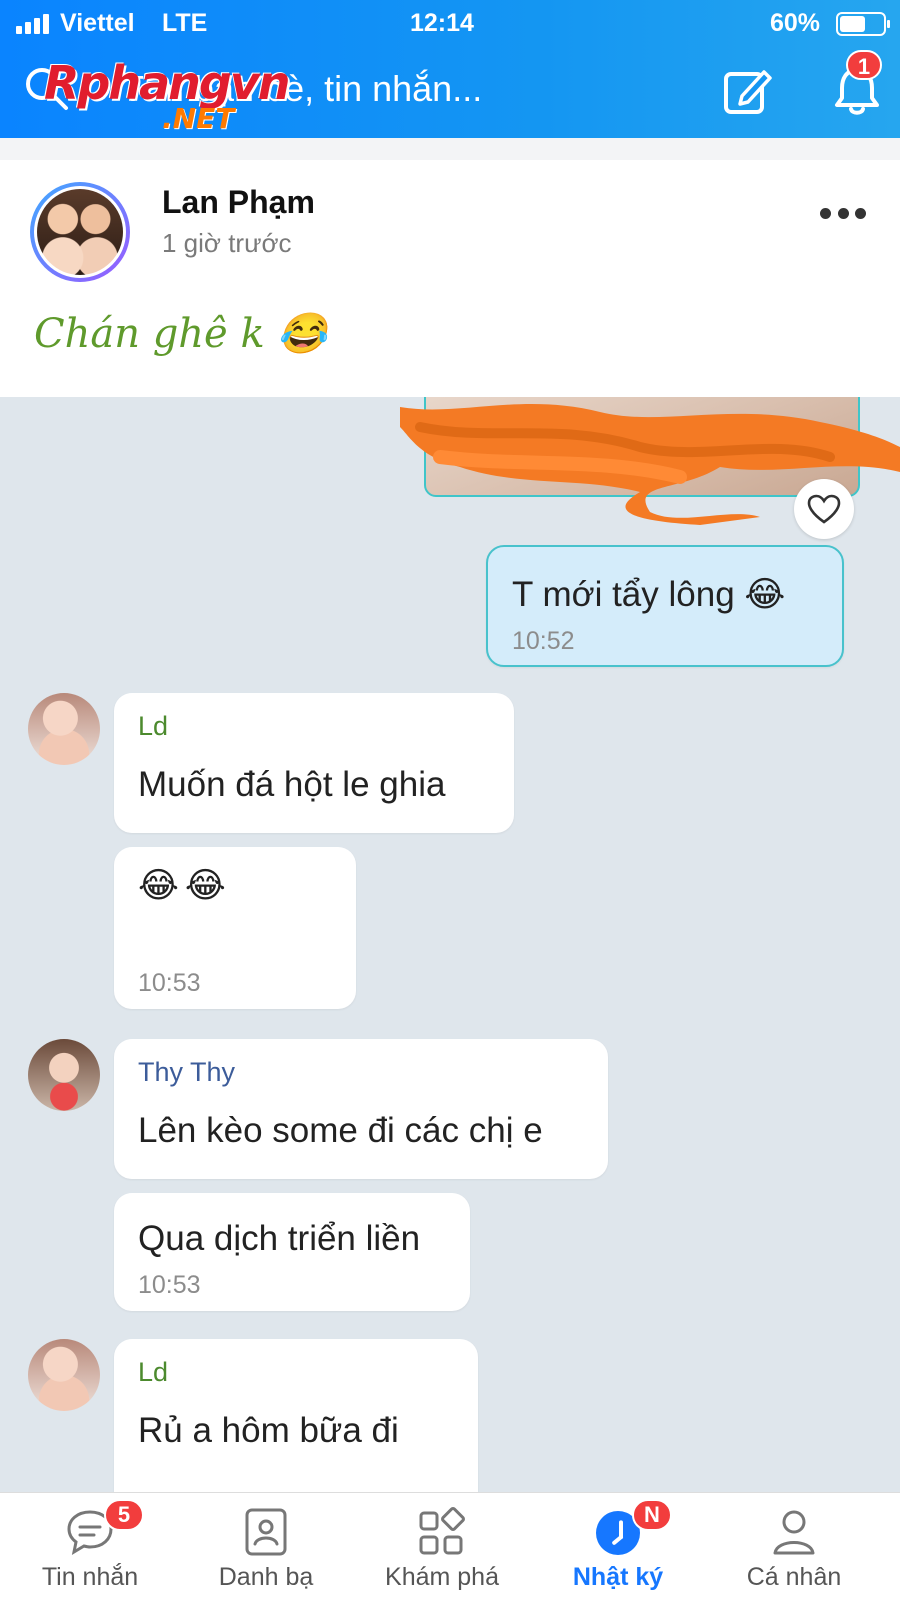 Image resolution: width=900 pixels, height=1600 pixels. Describe the element at coordinates (543, 641) in the screenshot. I see `message-time: 10:52` at that location.